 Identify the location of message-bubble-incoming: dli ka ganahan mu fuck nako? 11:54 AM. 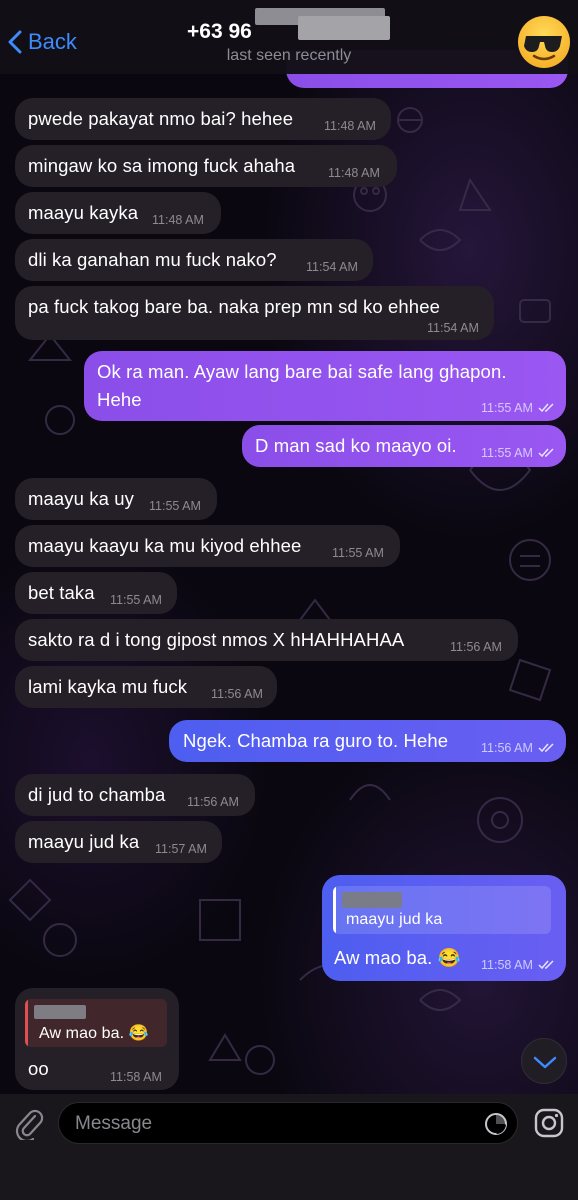
(194, 260).